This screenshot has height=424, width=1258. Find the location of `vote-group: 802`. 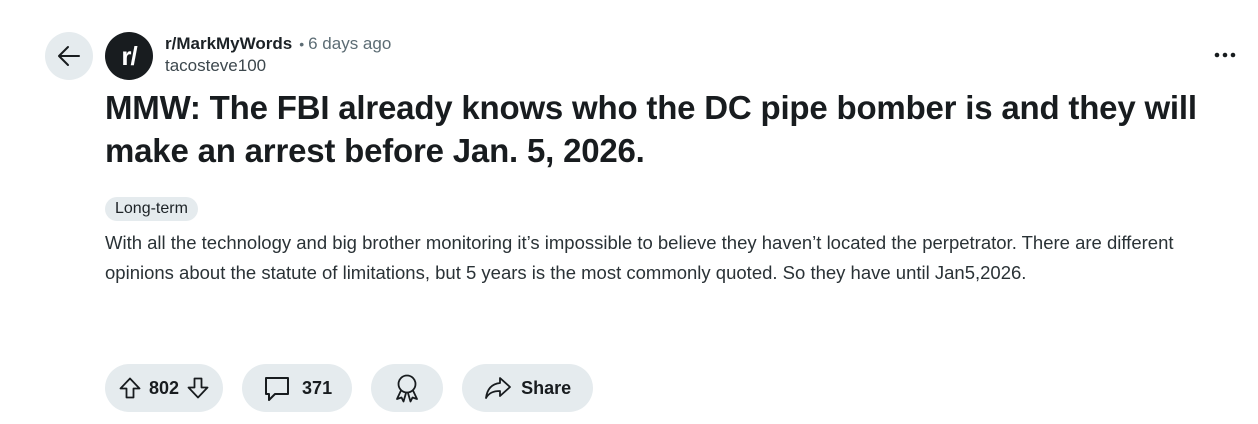

vote-group: 802 is located at coordinates (164, 388).